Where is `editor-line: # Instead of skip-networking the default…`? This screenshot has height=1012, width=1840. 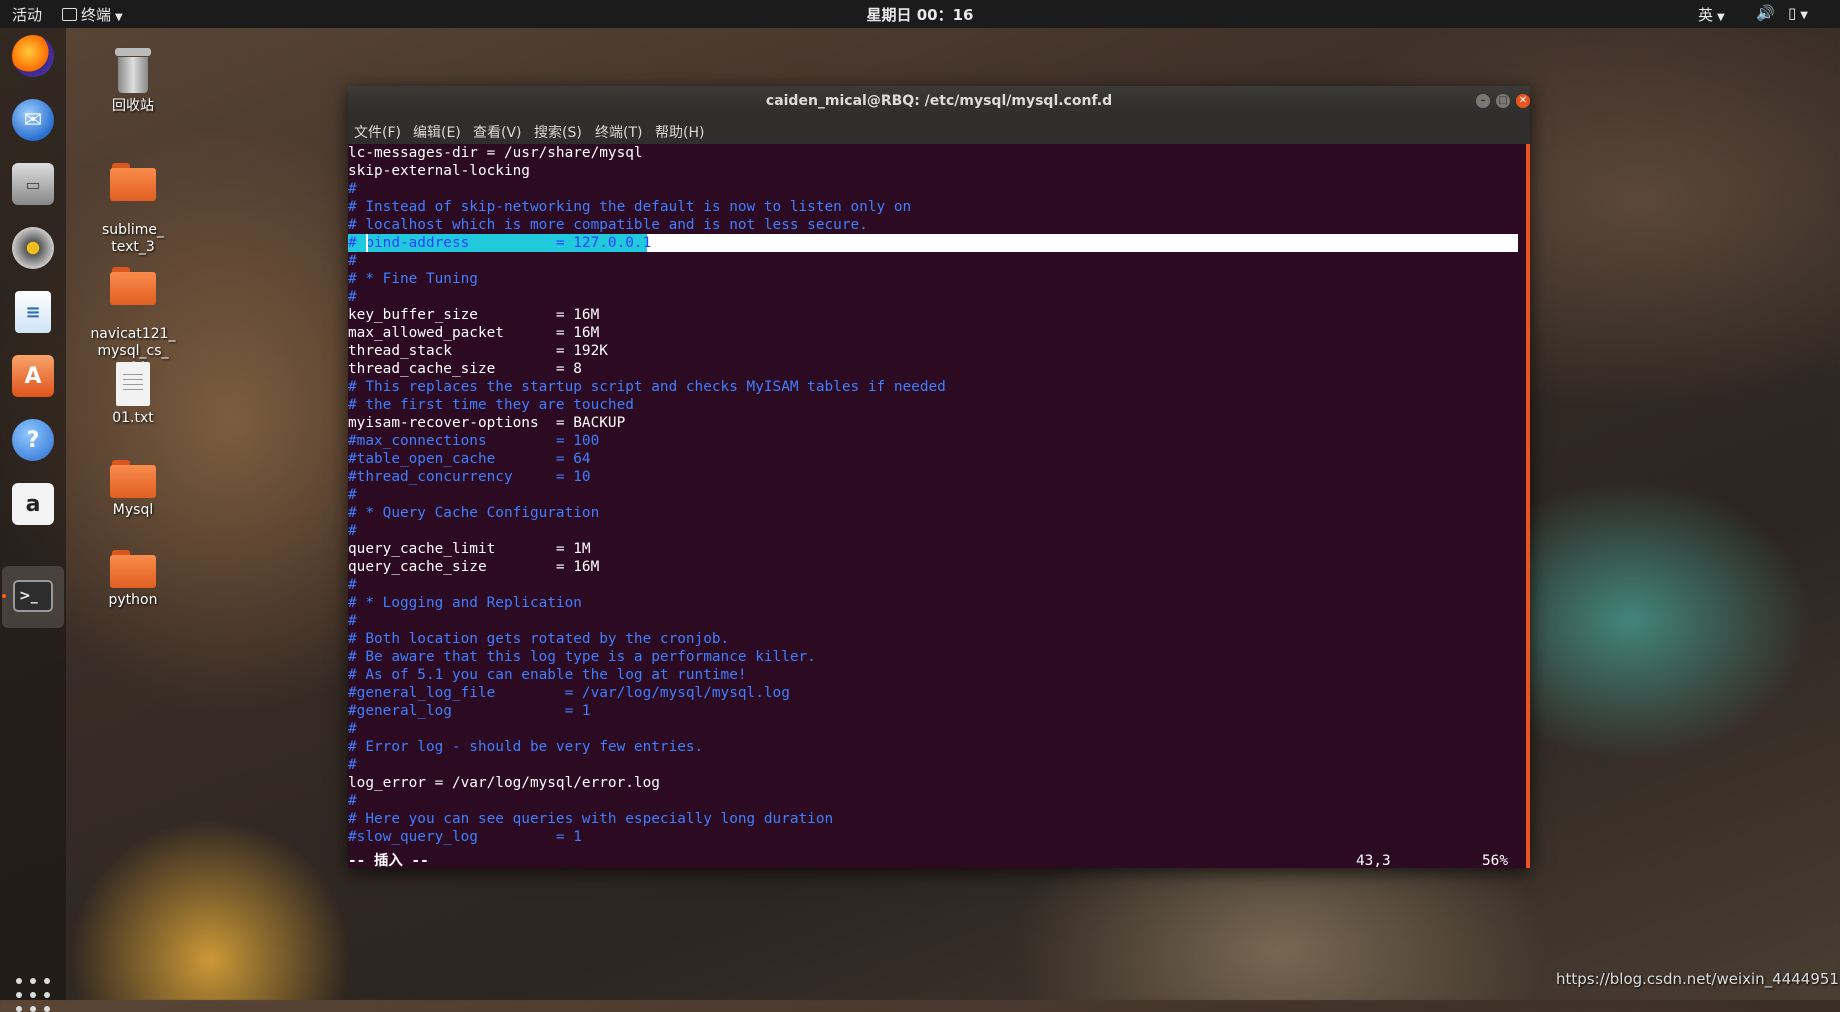
editor-line: # Instead of skip-networking the default… is located at coordinates (630, 207).